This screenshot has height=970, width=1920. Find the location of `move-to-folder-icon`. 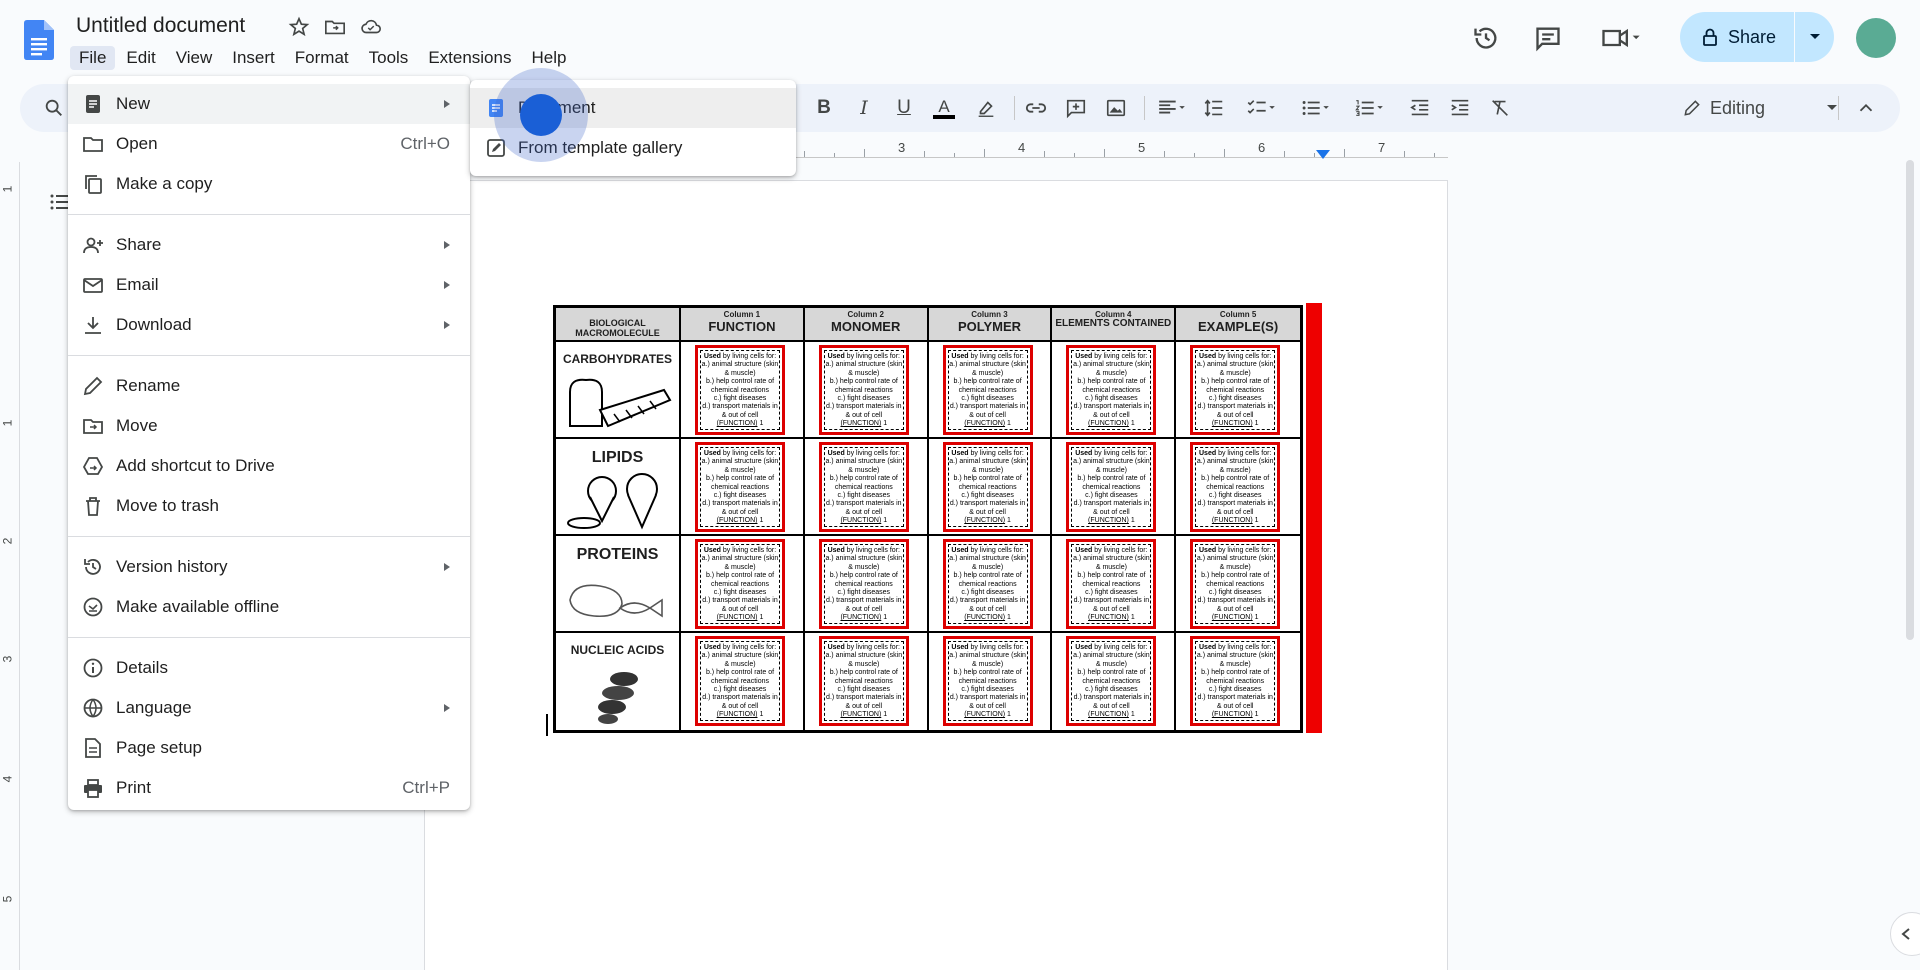

move-to-folder-icon is located at coordinates (335, 27).